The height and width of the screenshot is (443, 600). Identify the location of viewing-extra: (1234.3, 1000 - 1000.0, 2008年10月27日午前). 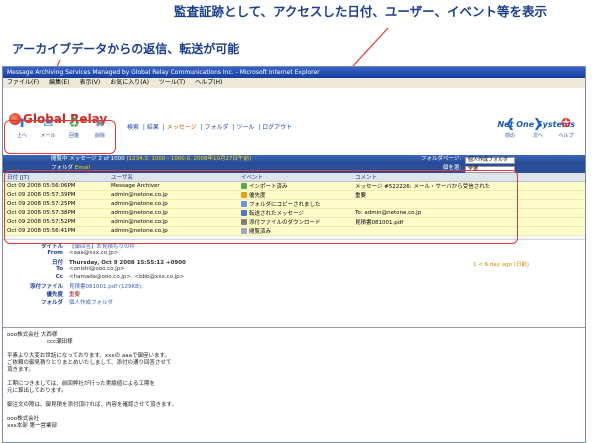
(189, 159).